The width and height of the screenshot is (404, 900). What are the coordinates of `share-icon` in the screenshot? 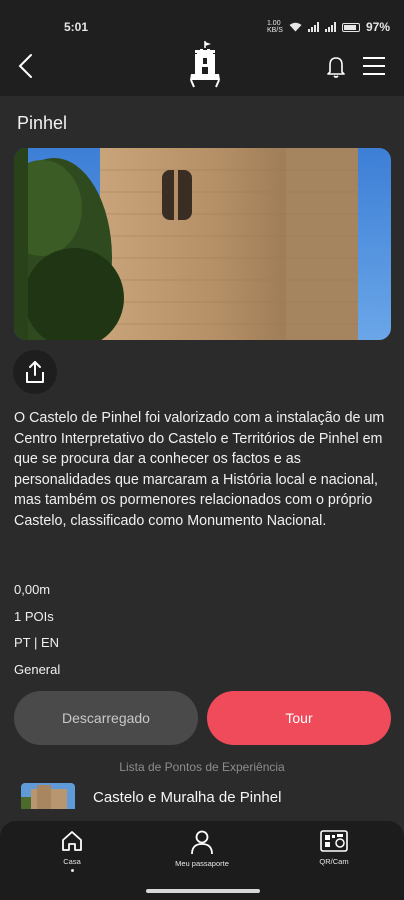 It's located at (35, 372).